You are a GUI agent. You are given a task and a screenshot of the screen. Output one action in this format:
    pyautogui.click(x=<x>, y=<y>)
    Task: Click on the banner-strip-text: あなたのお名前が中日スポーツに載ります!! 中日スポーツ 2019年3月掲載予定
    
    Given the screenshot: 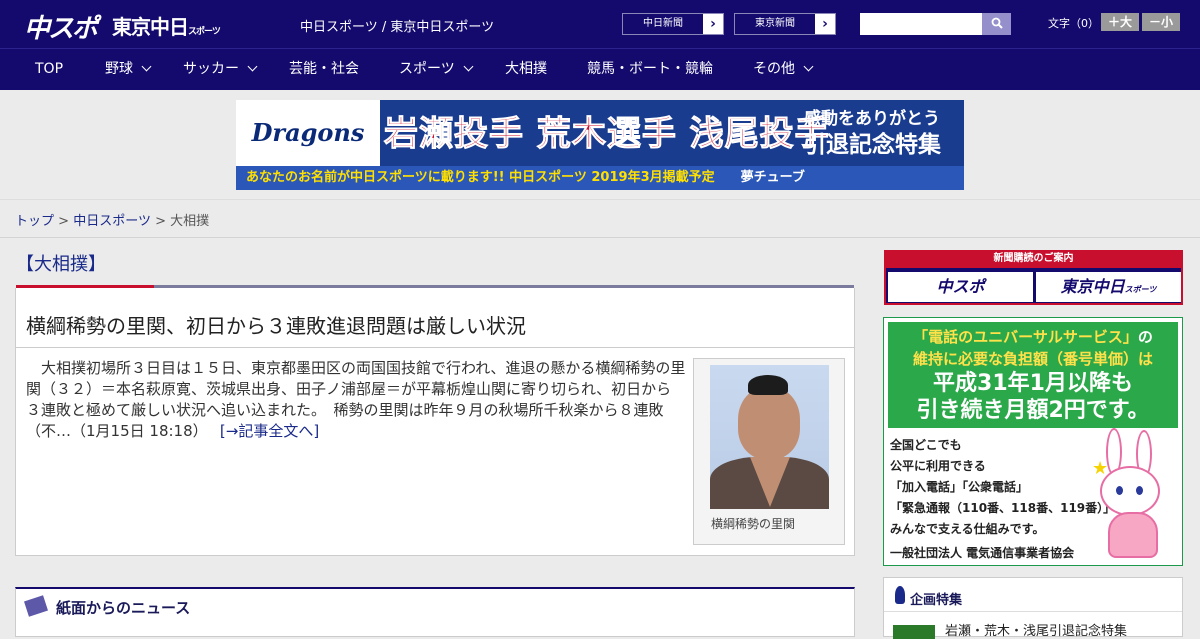 What is the action you would take?
    pyautogui.click(x=480, y=177)
    